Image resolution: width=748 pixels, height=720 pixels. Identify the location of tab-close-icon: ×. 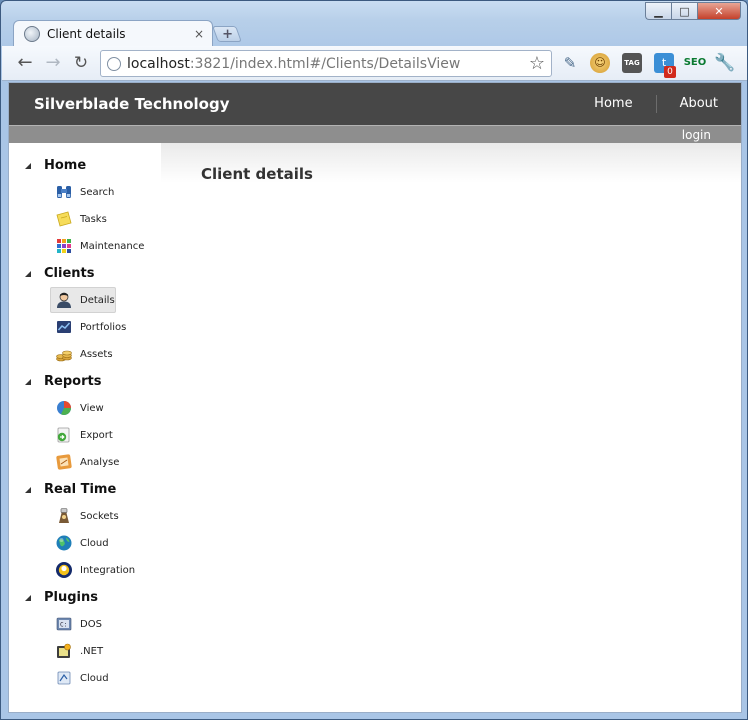
(199, 34).